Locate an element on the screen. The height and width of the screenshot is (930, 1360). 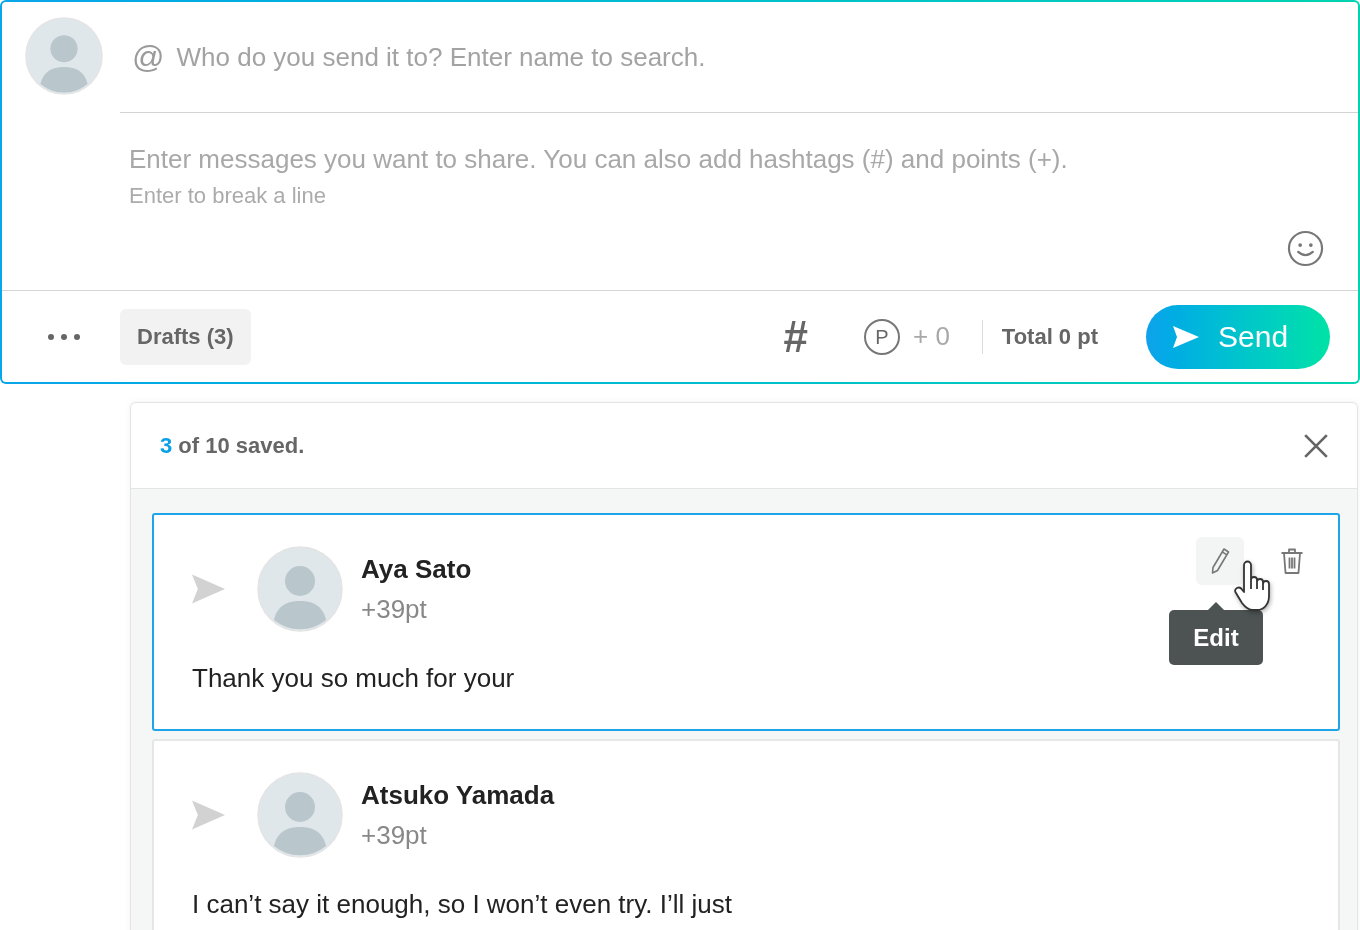
points-icon: P is located at coordinates (881, 336).